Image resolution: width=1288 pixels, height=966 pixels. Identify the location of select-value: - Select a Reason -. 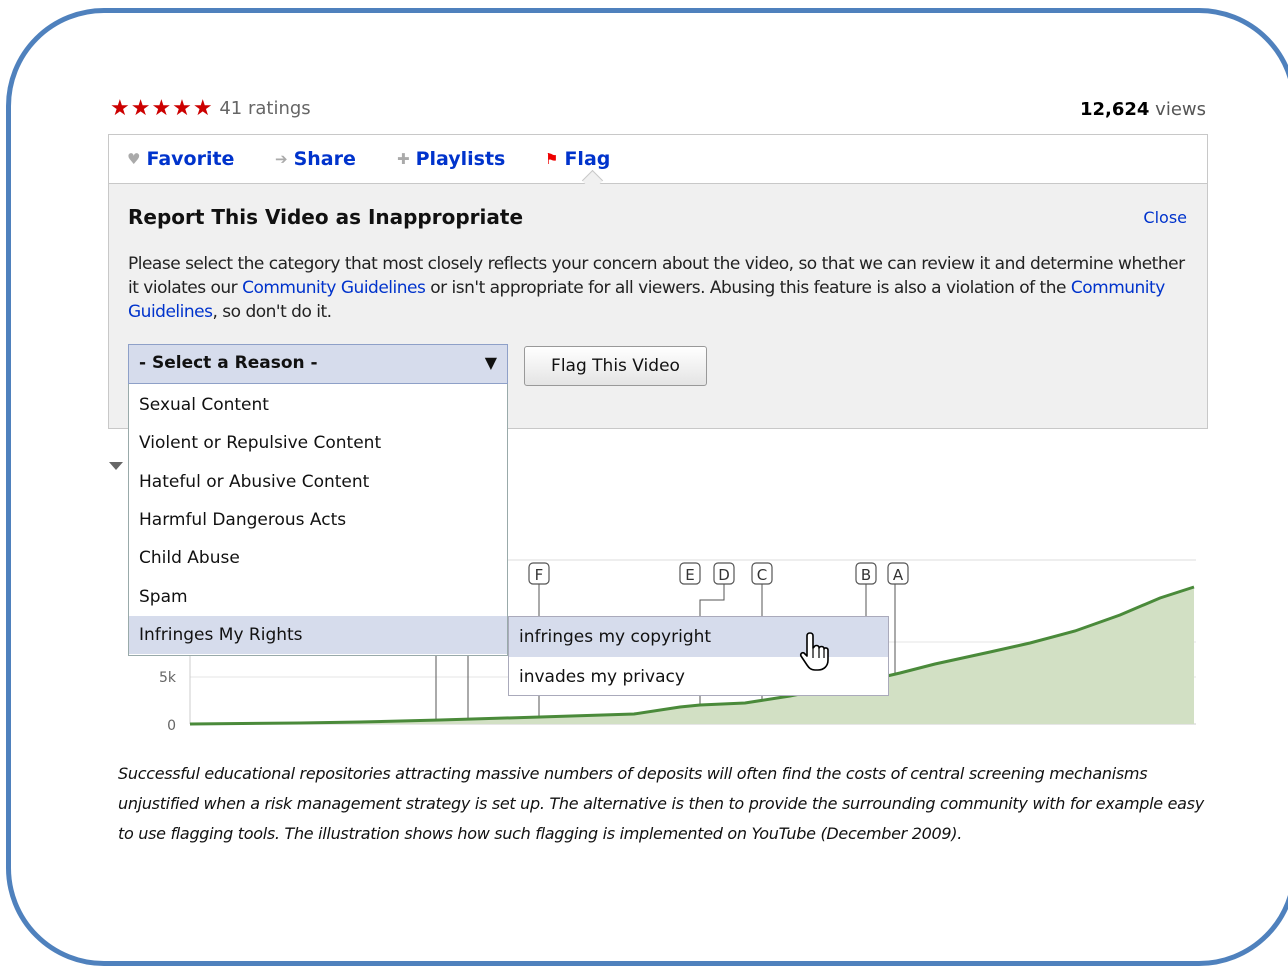
(228, 363).